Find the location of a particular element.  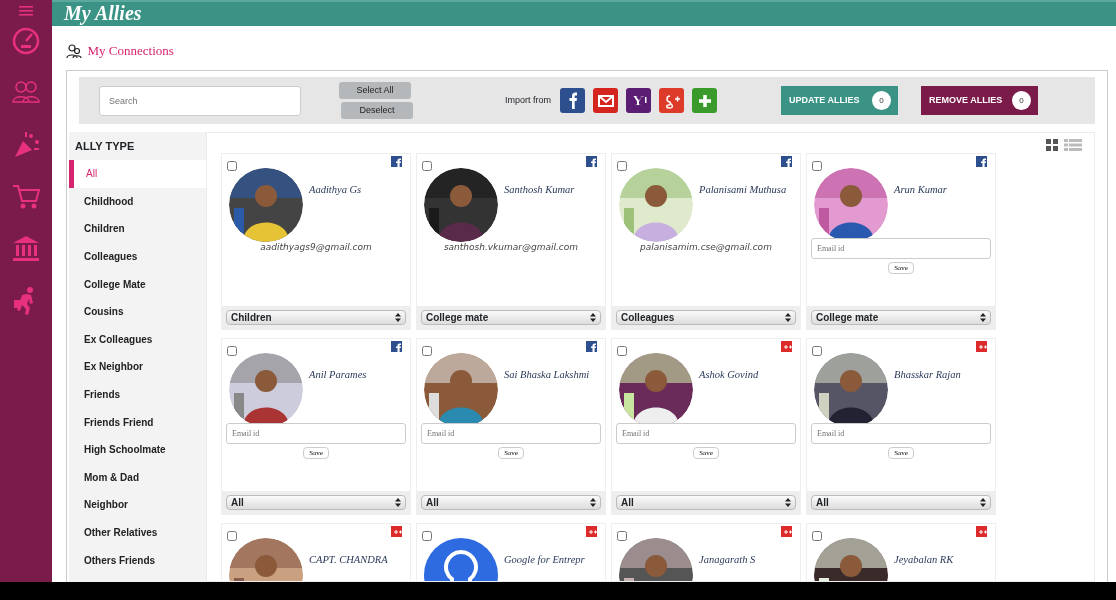

menu-icon is located at coordinates (26, 11).